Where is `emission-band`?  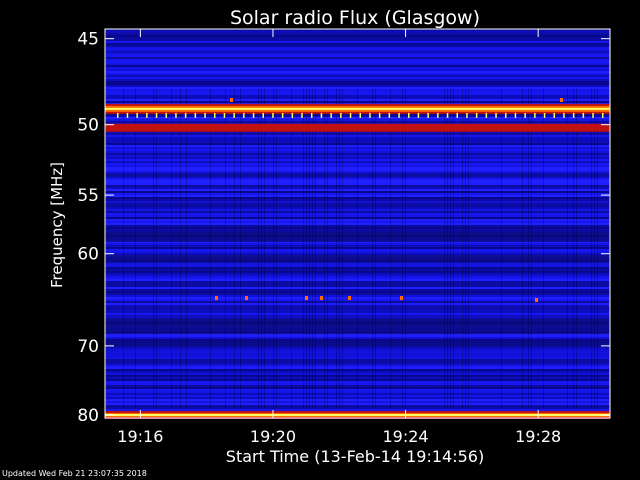
emission-band is located at coordinates (357, 127).